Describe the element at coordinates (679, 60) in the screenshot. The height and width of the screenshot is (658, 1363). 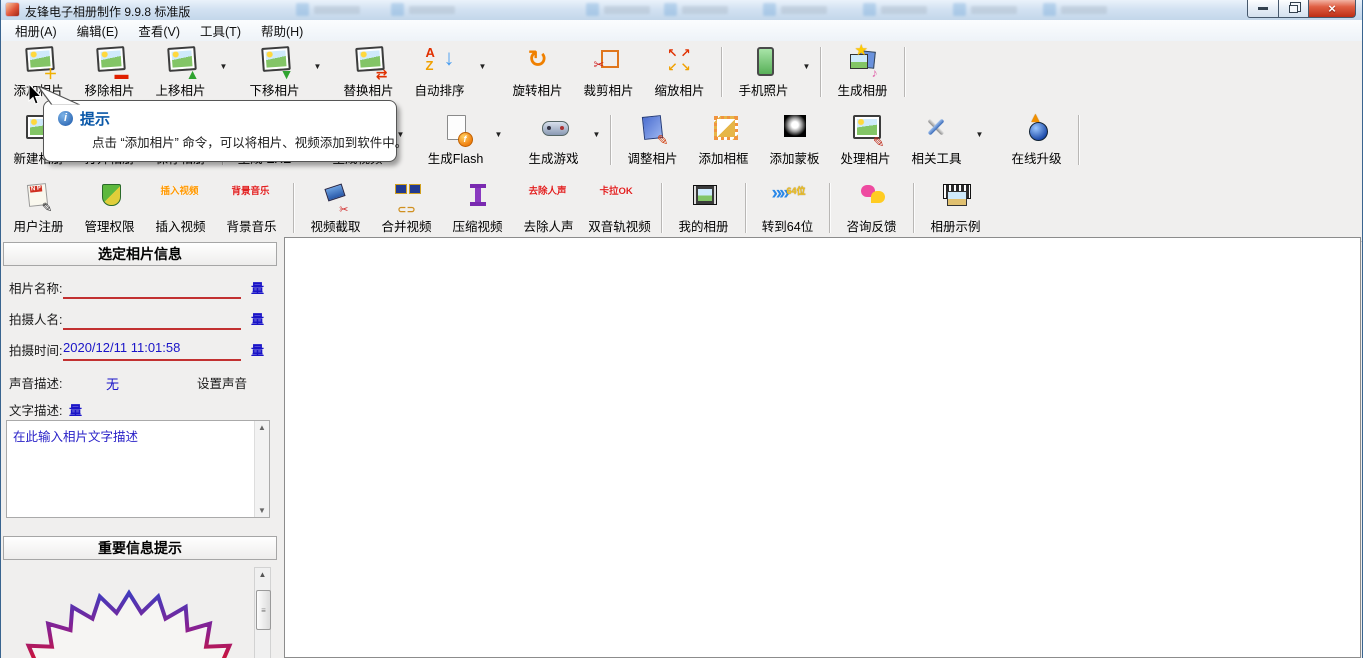
I see `scale-photo-icon: ↖ ↗ ↙ ↘` at that location.